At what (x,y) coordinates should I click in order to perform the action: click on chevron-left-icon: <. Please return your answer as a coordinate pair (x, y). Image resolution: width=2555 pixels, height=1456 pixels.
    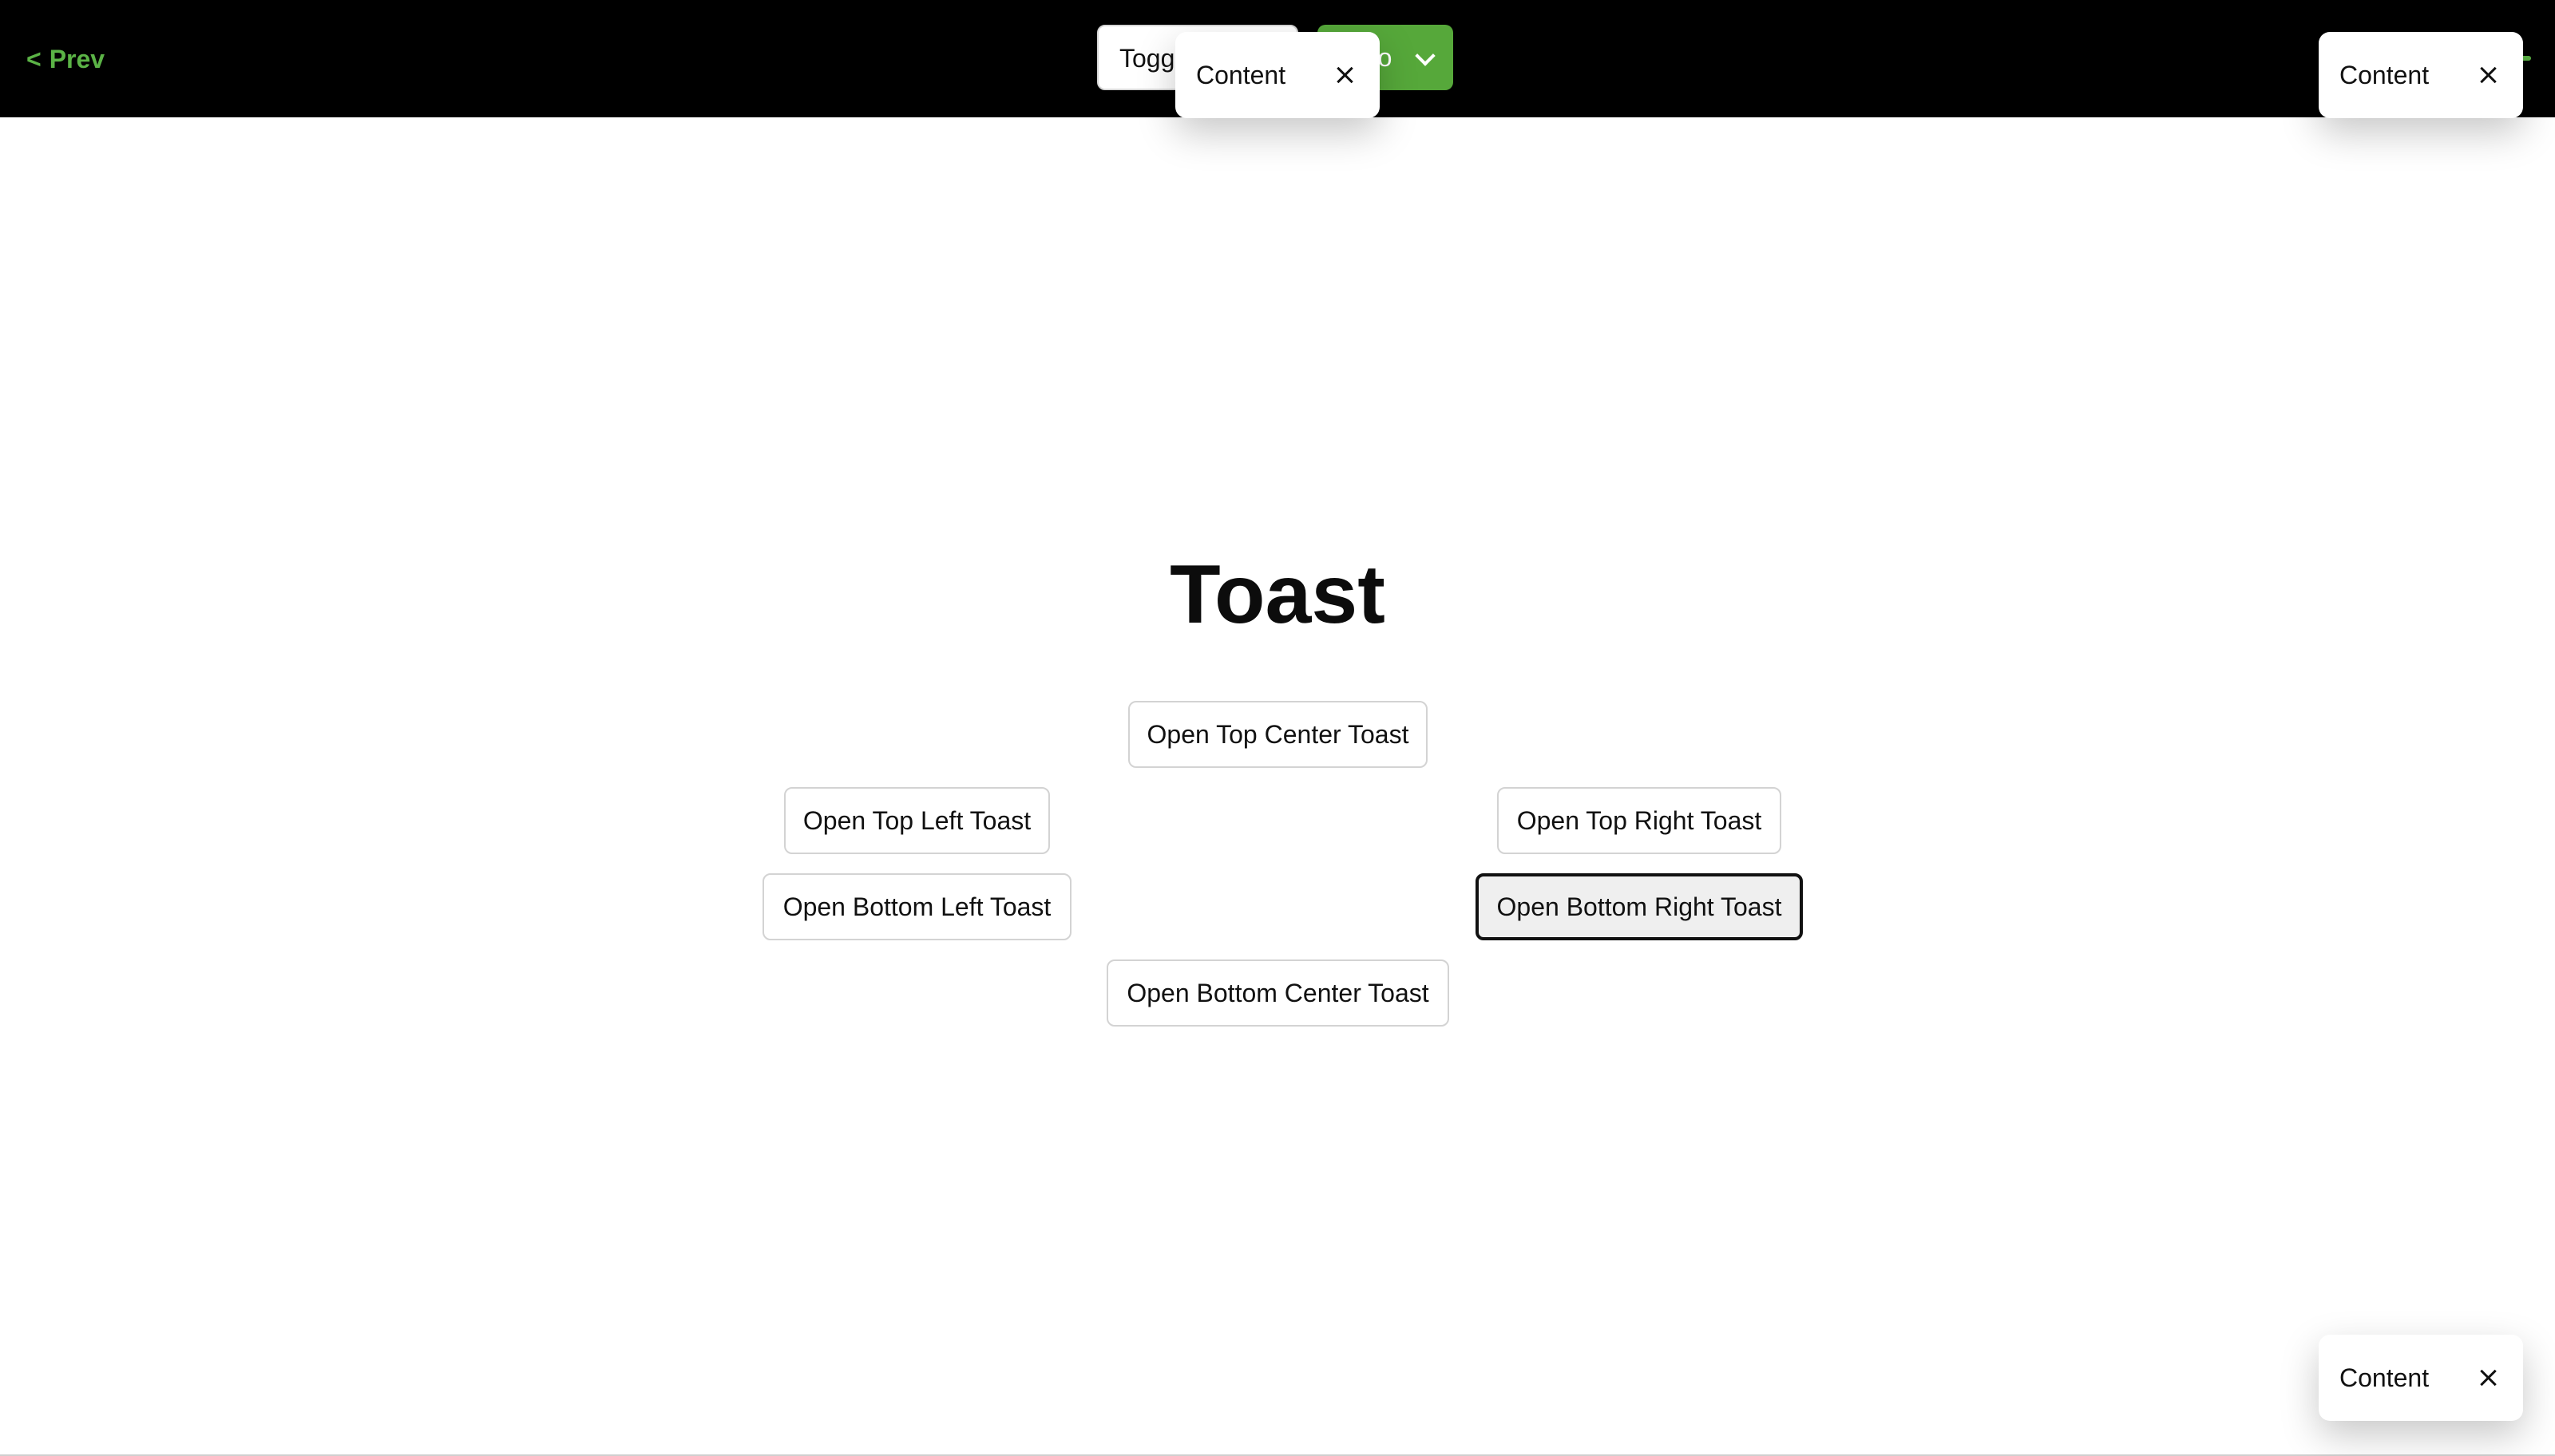
    Looking at the image, I should click on (34, 59).